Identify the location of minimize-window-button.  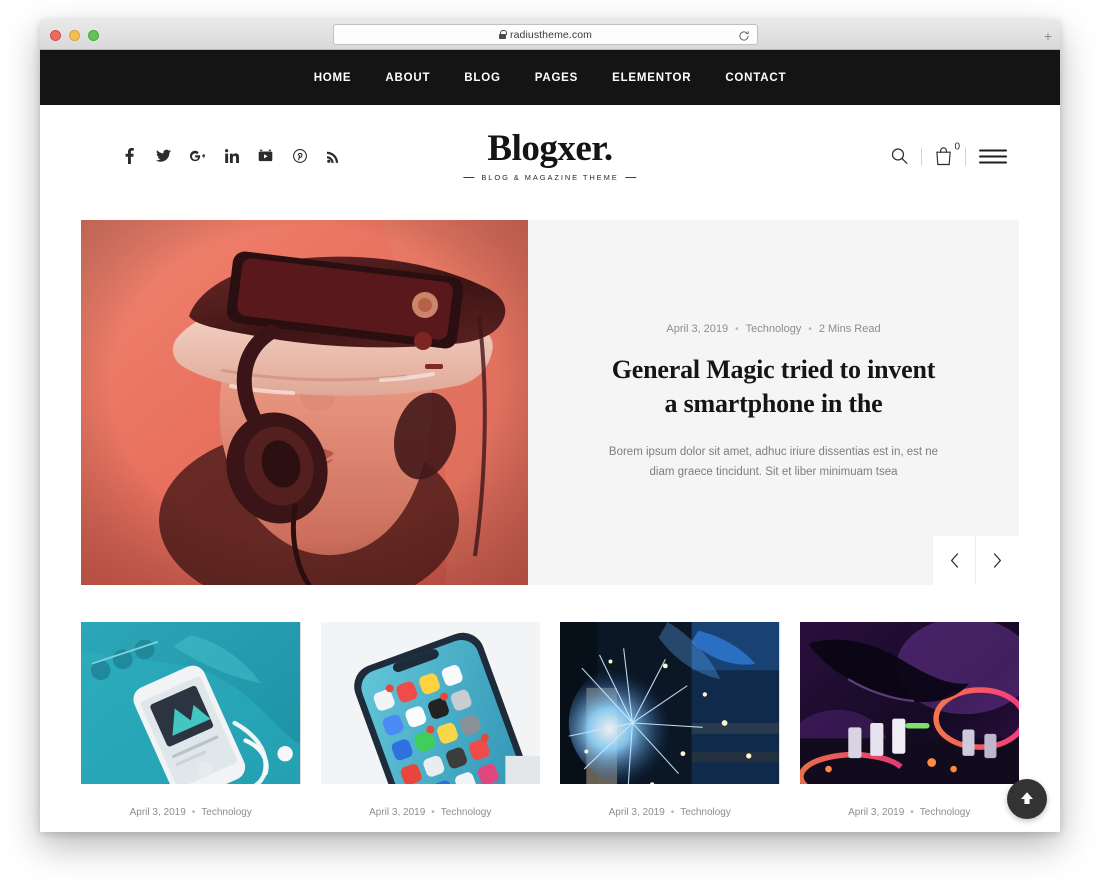
(74, 35).